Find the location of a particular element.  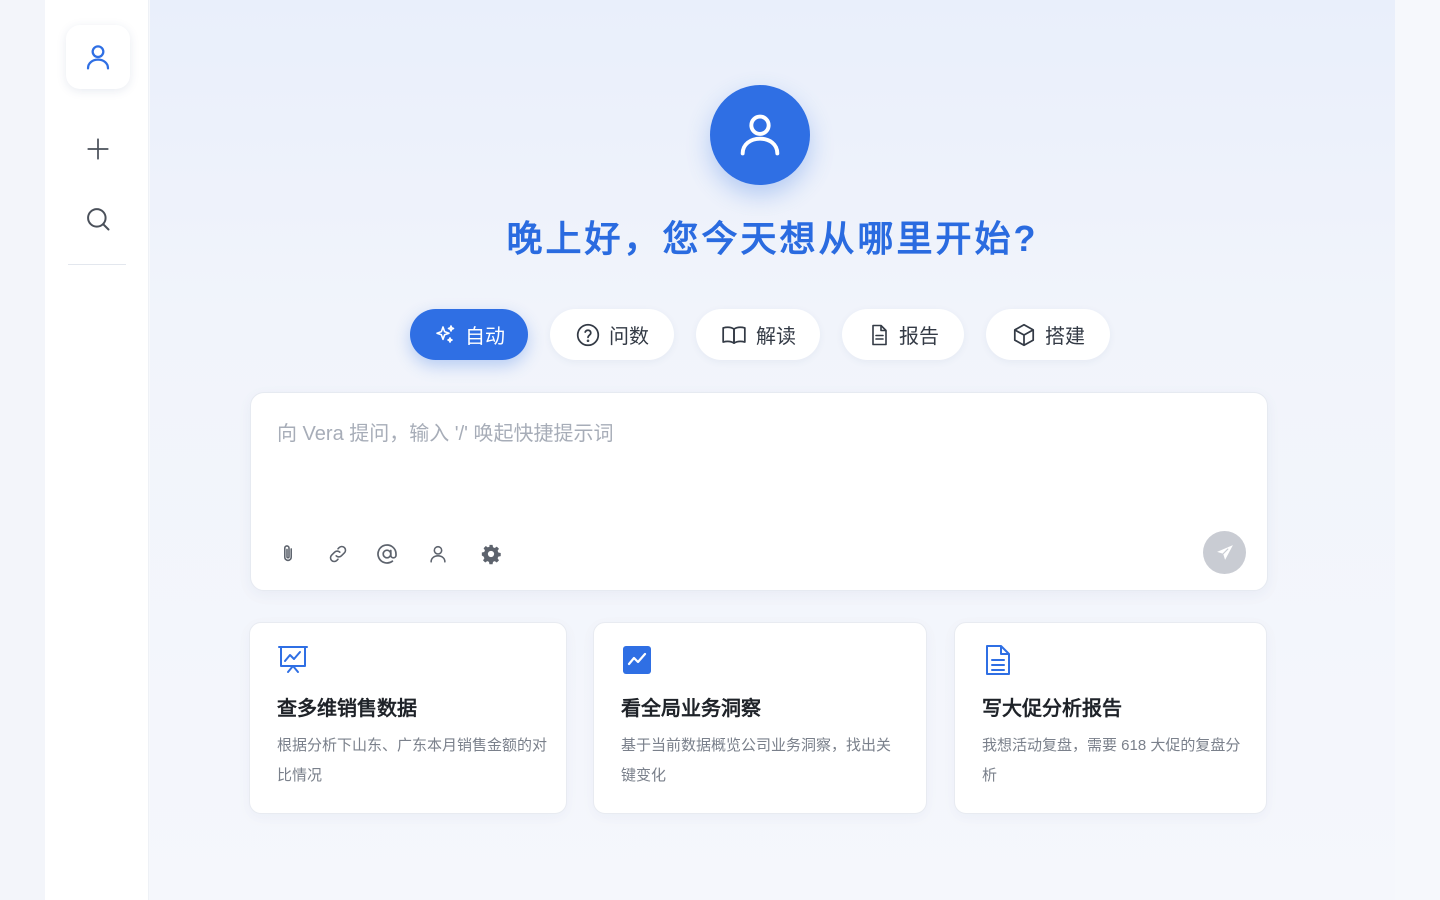

mode-tab-auto: 自动 is located at coordinates (469, 334).